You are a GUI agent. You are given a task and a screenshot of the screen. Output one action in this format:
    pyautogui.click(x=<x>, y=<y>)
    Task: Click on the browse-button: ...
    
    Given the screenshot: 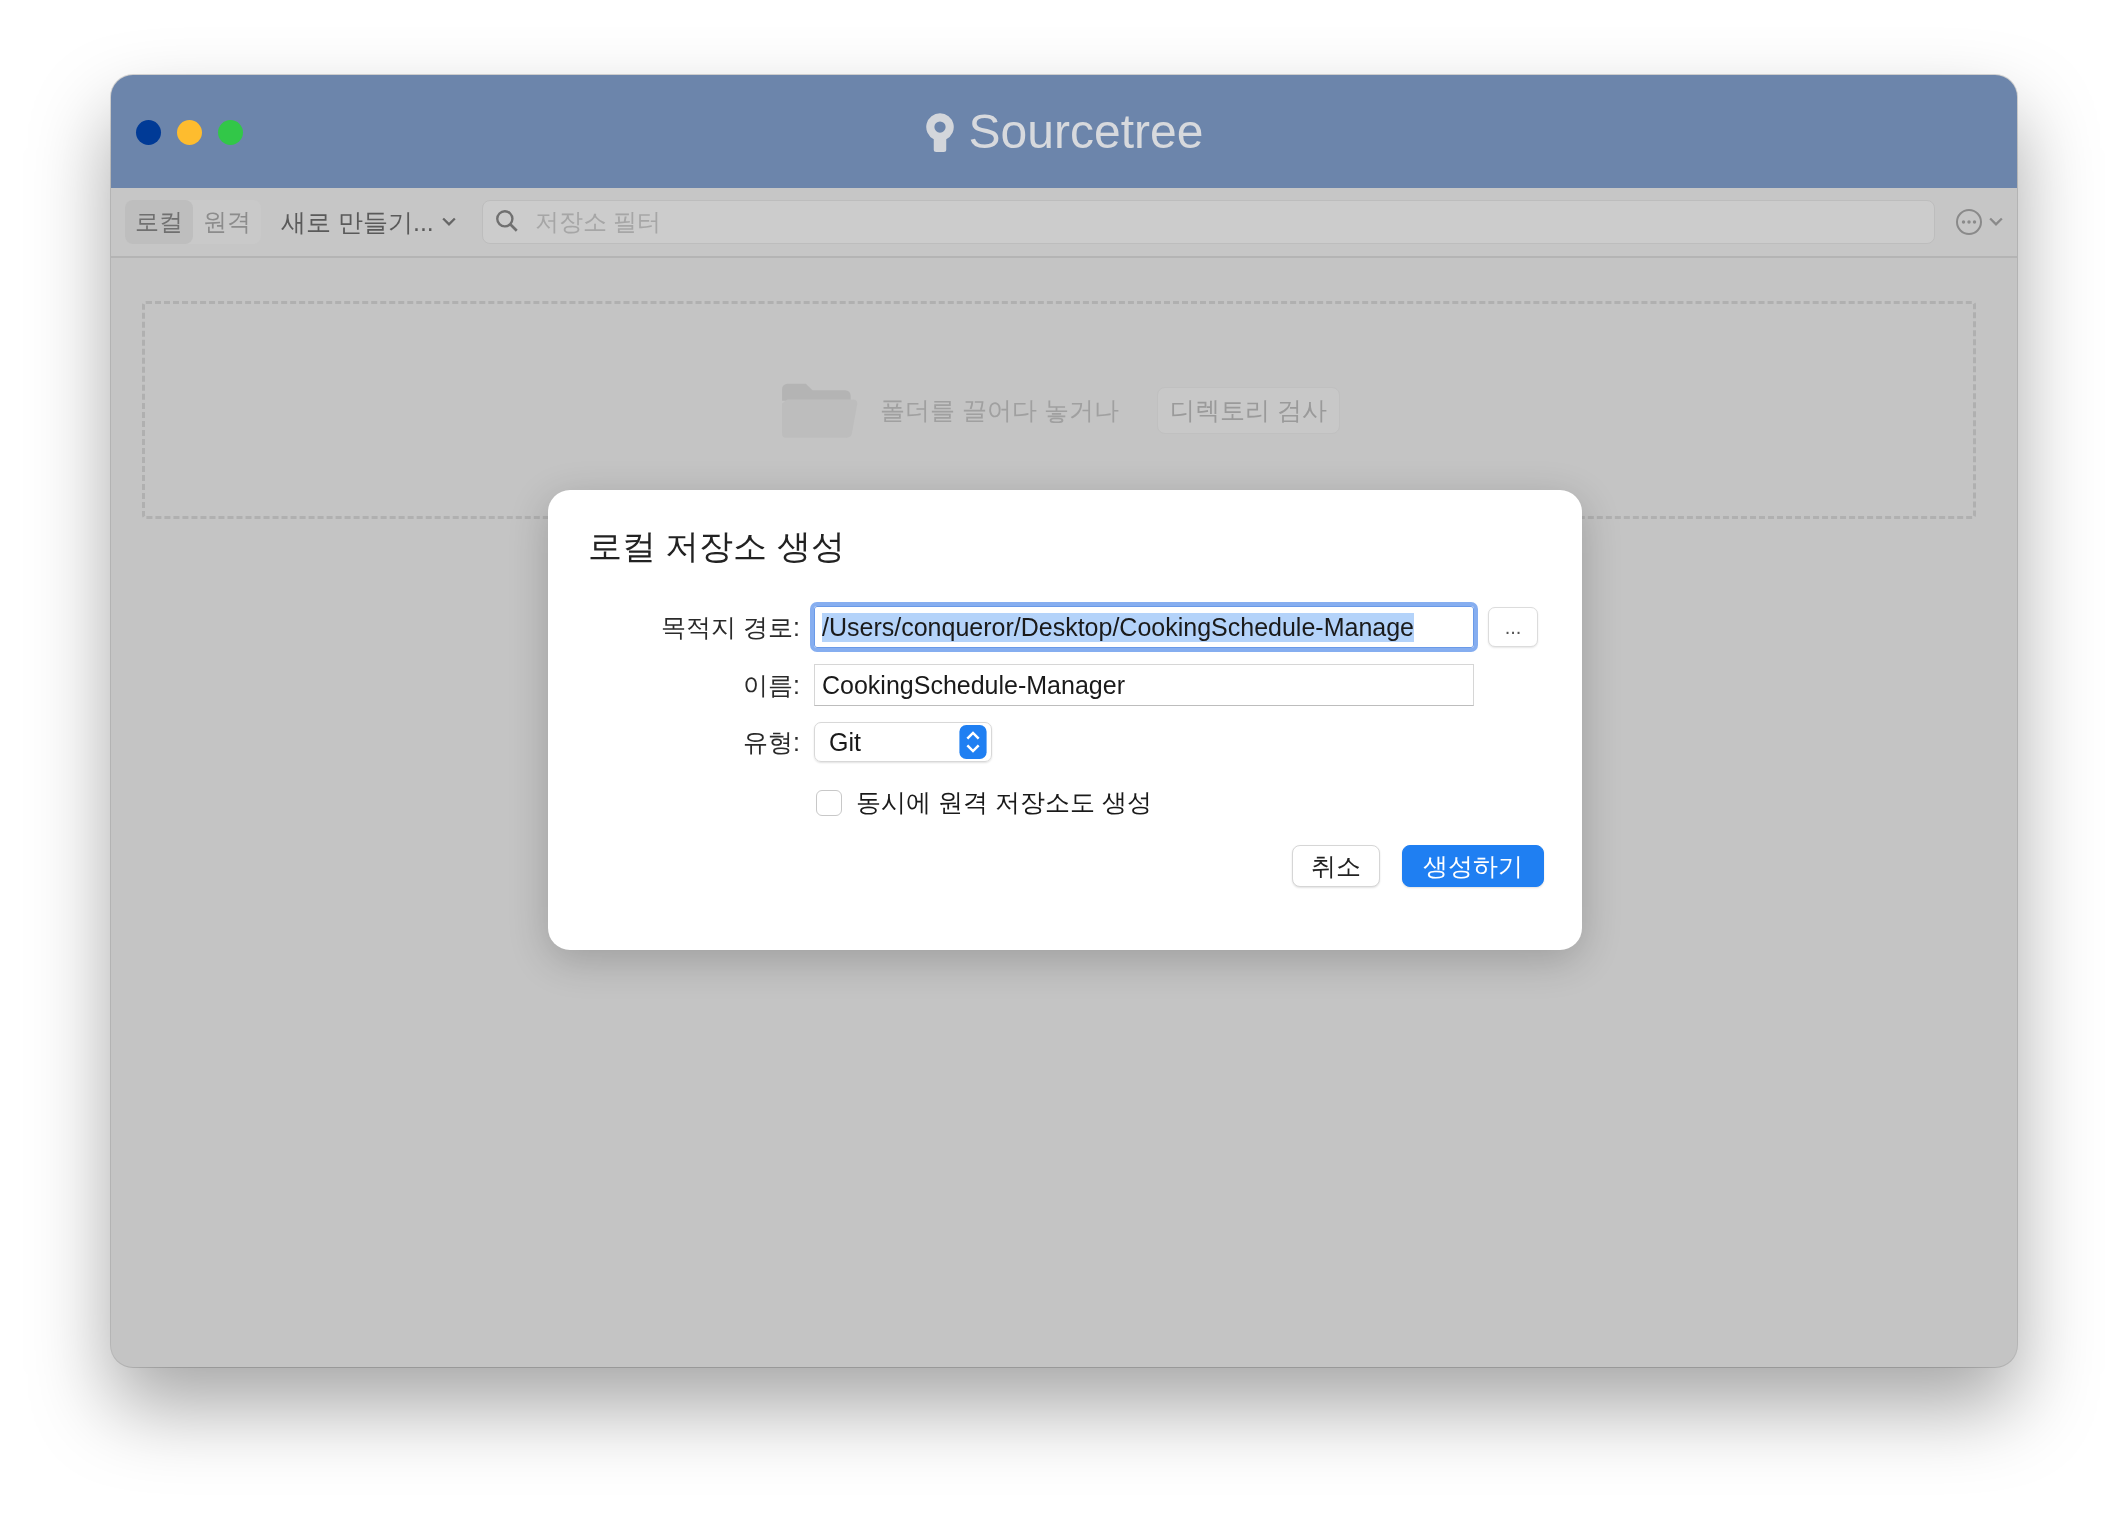 What is the action you would take?
    pyautogui.click(x=1513, y=627)
    